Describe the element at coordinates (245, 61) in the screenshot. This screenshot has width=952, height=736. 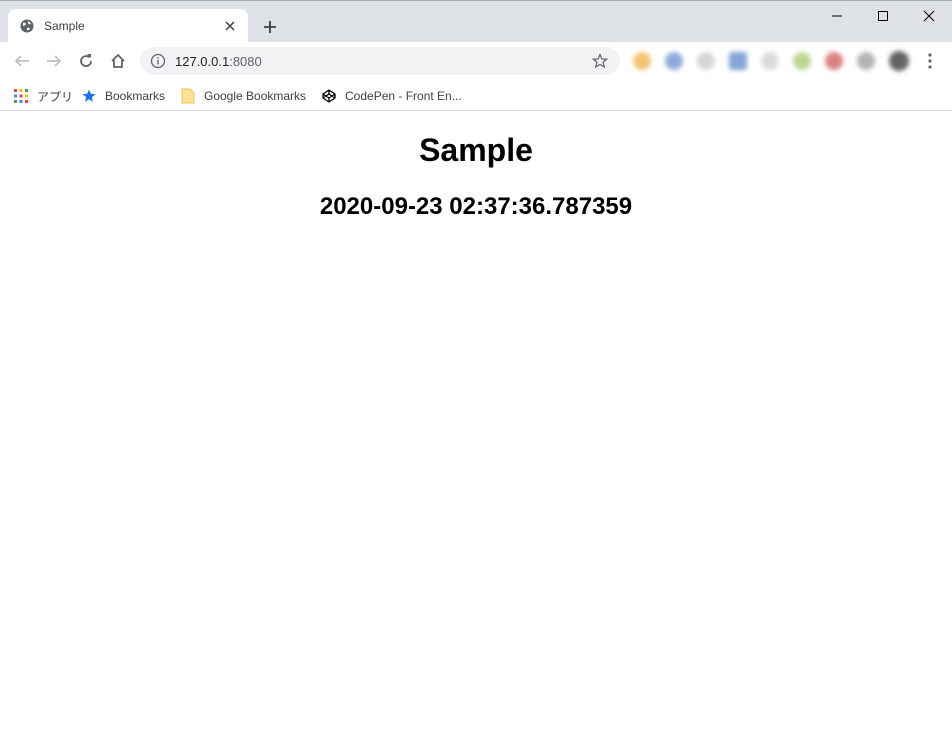
I see `url-port: :8080` at that location.